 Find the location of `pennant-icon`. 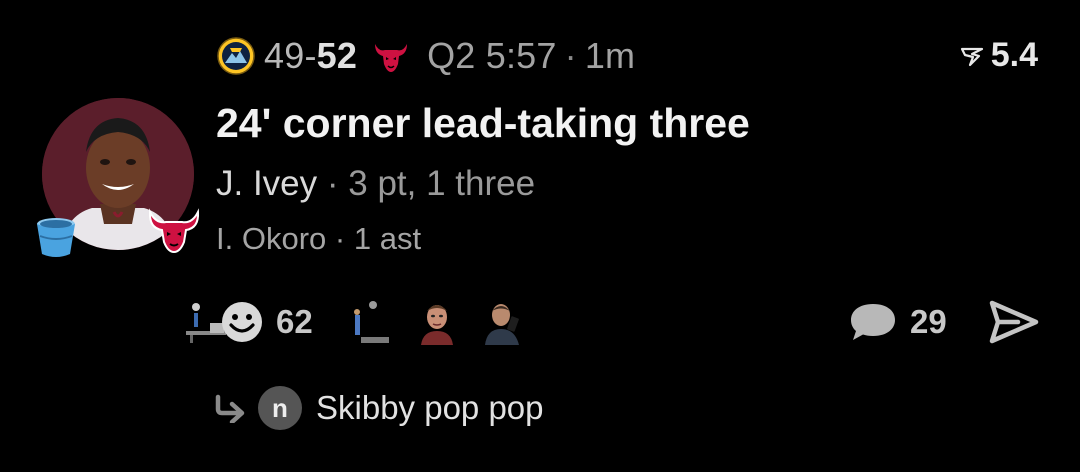

pennant-icon is located at coordinates (972, 56).